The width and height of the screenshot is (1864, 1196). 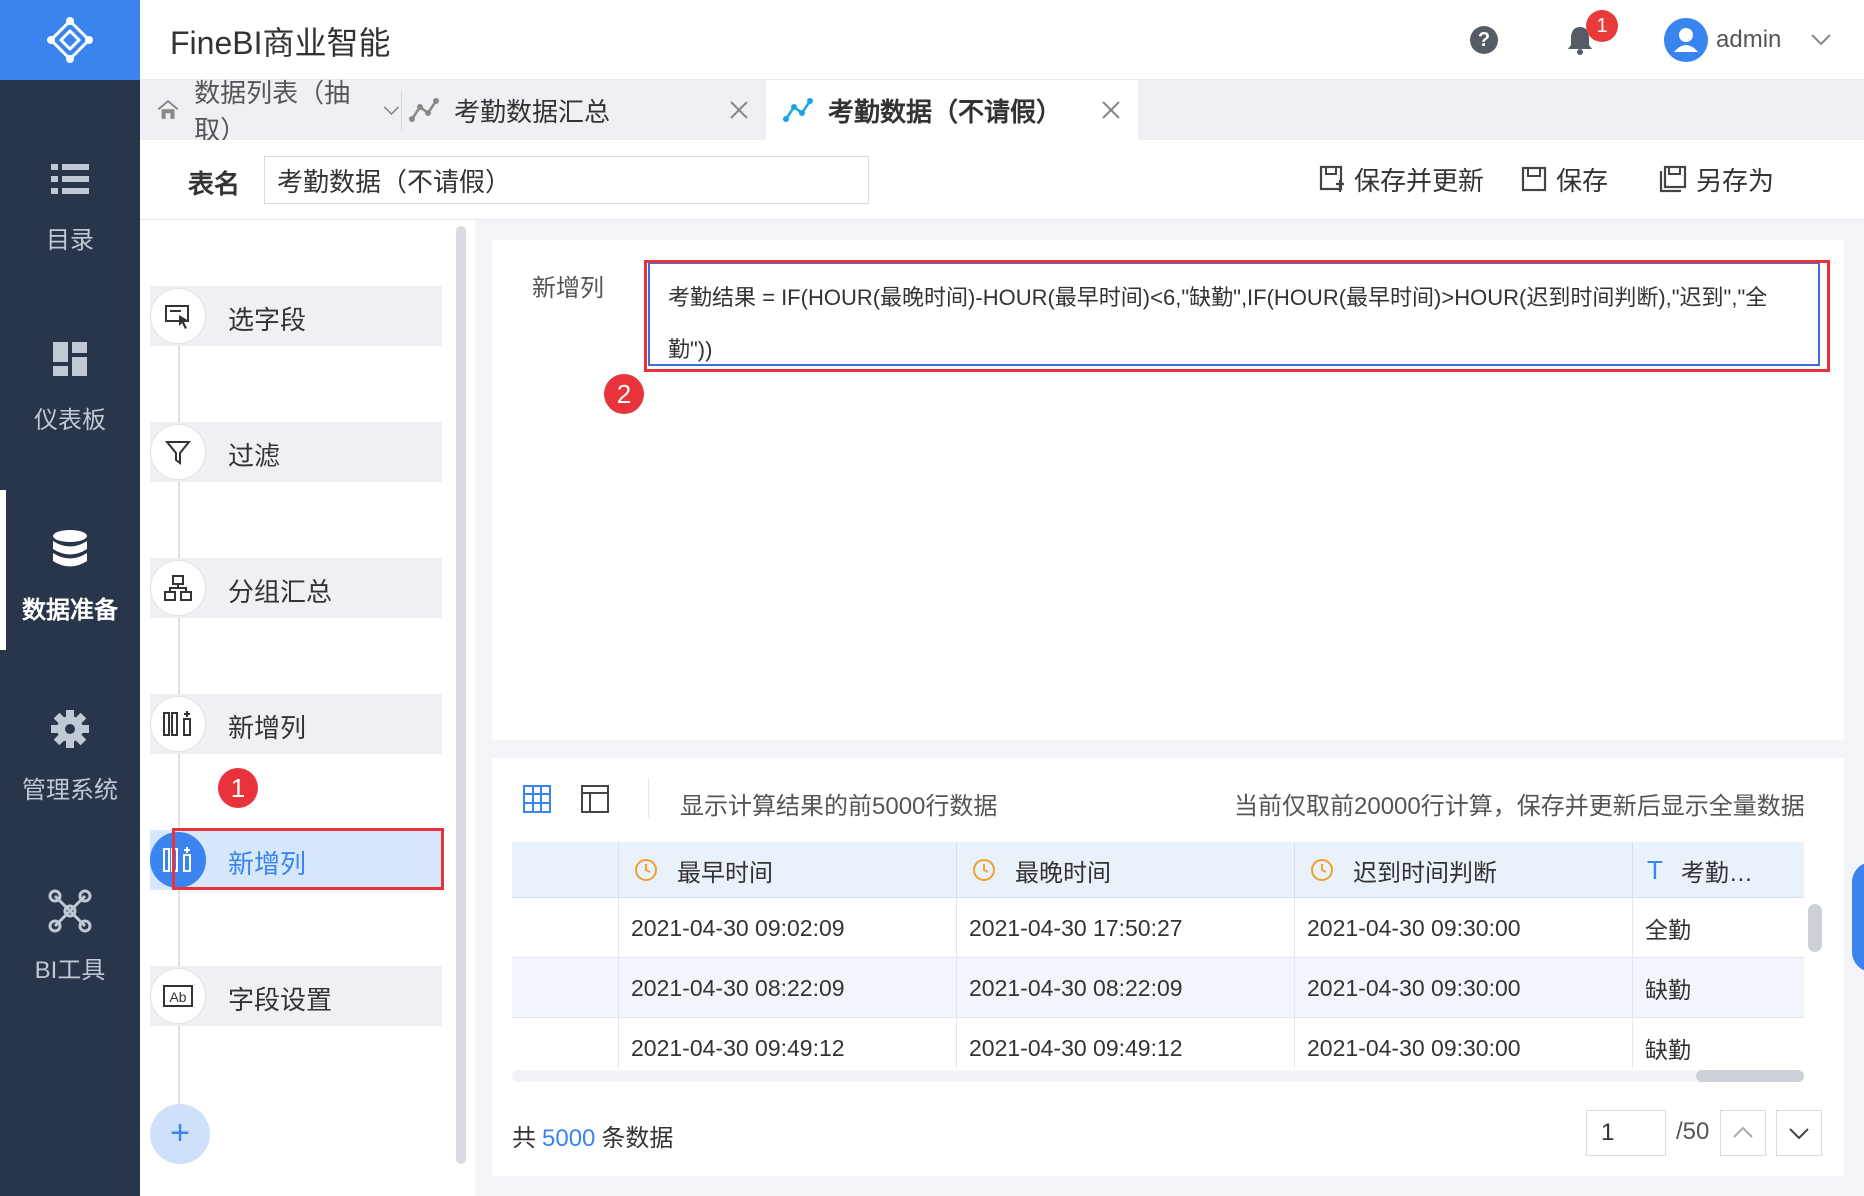 What do you see at coordinates (1748, 40) in the screenshot?
I see `user-name: admin` at bounding box center [1748, 40].